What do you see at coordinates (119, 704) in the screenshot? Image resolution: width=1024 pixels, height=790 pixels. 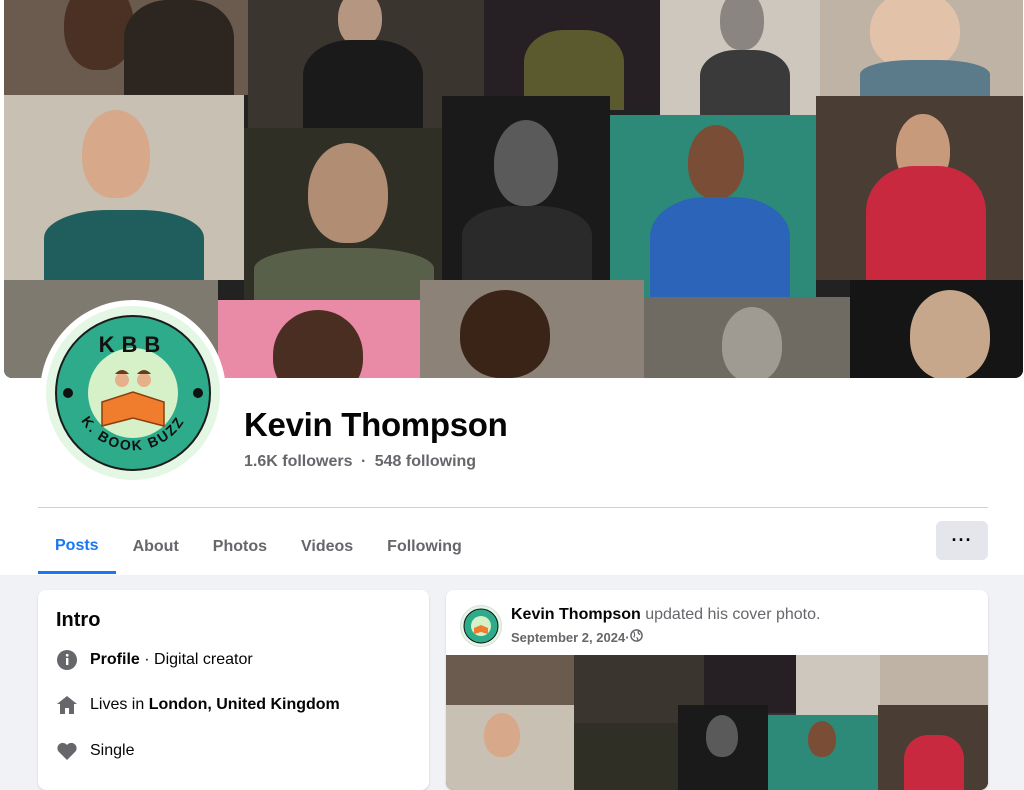 I see `lives-prefix: Lives in` at bounding box center [119, 704].